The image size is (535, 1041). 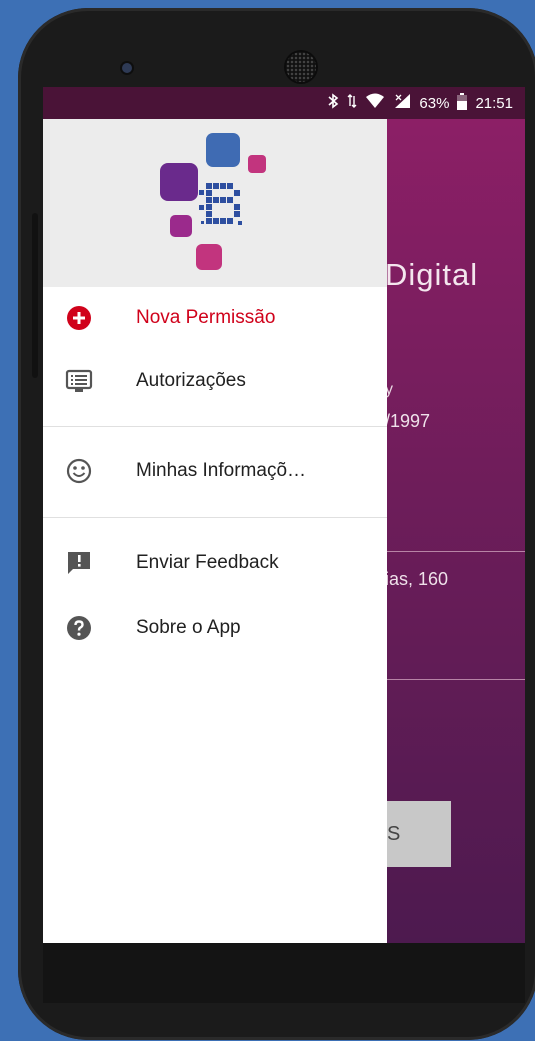 What do you see at coordinates (352, 103) in the screenshot?
I see `data-transfer-icon` at bounding box center [352, 103].